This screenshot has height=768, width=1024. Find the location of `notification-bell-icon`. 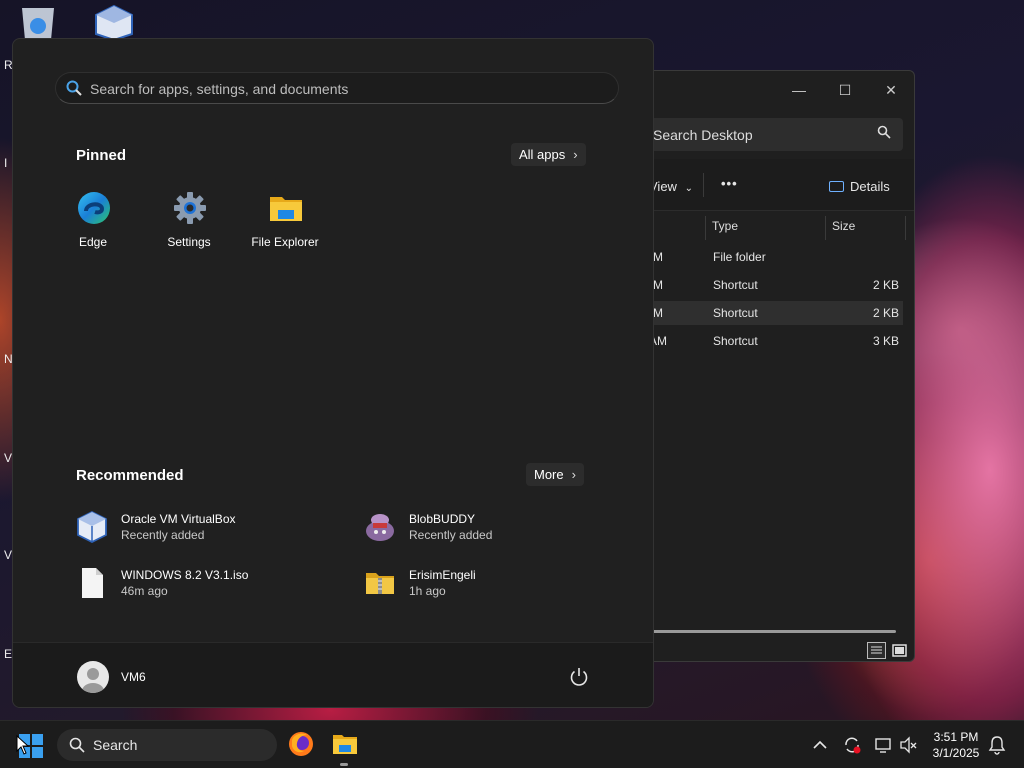

notification-bell-icon is located at coordinates (997, 745).